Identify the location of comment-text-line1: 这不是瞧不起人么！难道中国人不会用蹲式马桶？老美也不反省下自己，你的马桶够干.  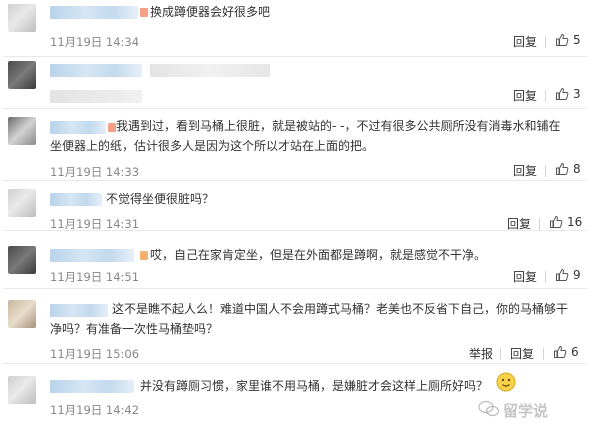
(340, 309).